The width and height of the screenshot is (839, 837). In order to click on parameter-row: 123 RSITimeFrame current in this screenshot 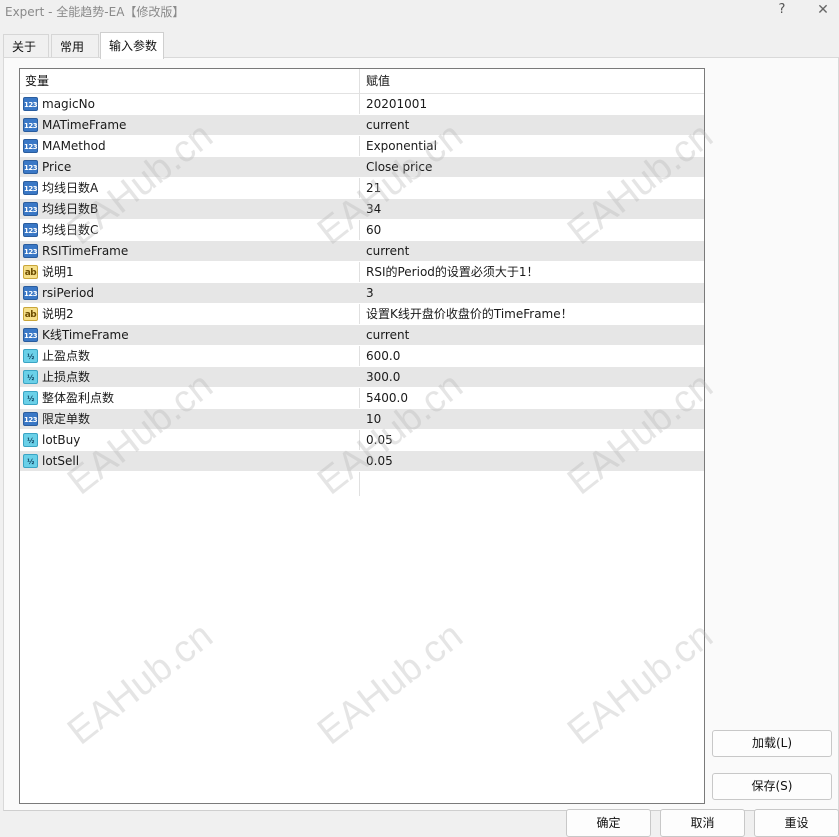, I will do `click(362, 251)`.